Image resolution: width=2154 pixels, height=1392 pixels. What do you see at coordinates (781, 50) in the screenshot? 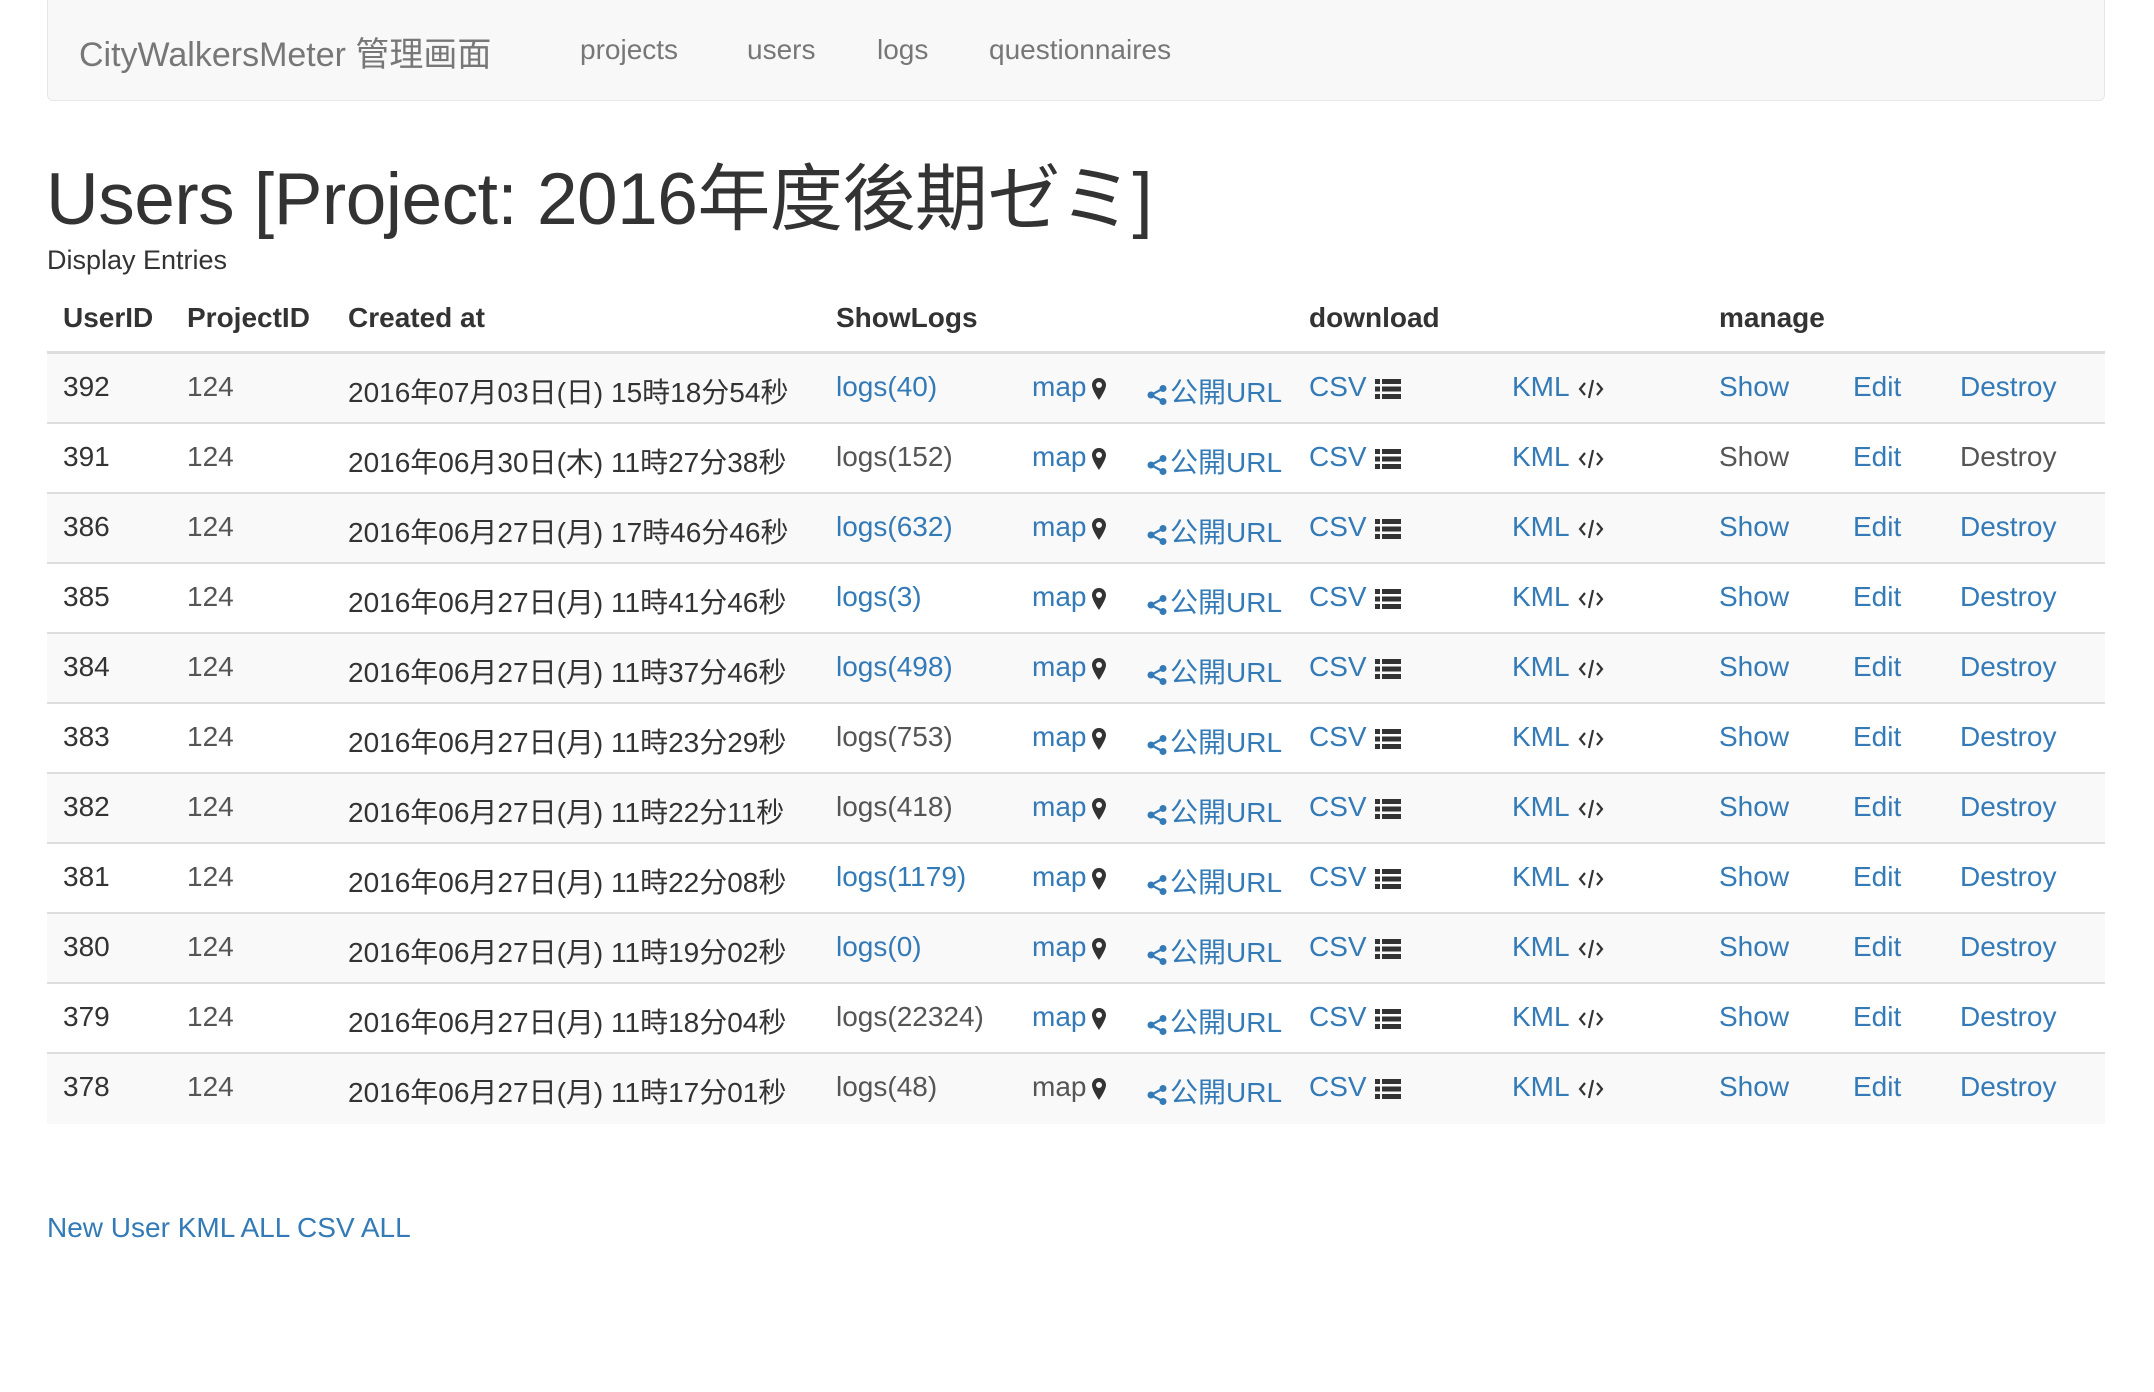
I see `nav-link-users: users` at bounding box center [781, 50].